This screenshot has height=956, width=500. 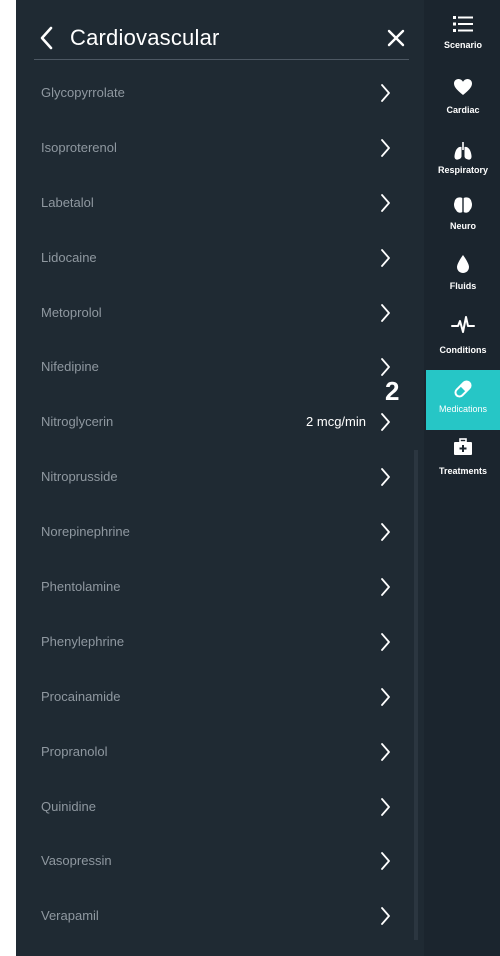 What do you see at coordinates (70, 916) in the screenshot?
I see `medication-name: Verapamil` at bounding box center [70, 916].